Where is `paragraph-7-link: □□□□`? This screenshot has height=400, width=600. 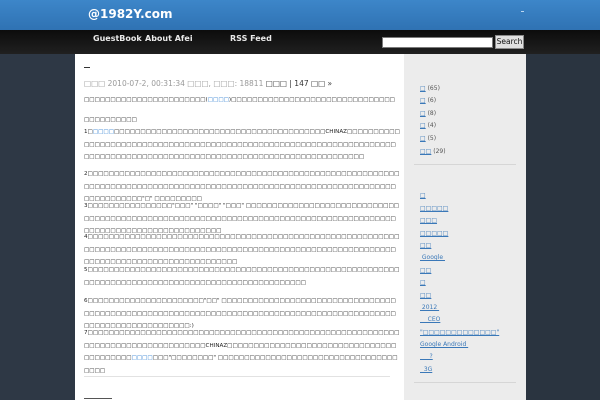
paragraph-7-link: □□□□ is located at coordinates (142, 358).